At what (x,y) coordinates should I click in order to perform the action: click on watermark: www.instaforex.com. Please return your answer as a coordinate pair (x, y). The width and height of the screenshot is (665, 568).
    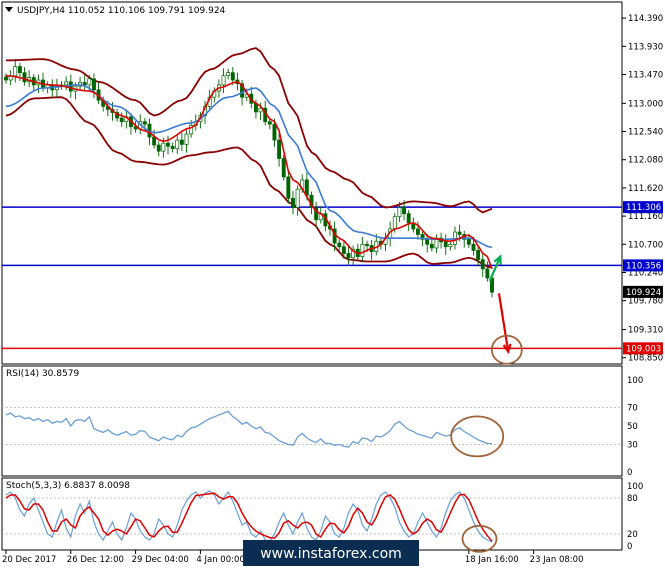
    Looking at the image, I should click on (331, 553).